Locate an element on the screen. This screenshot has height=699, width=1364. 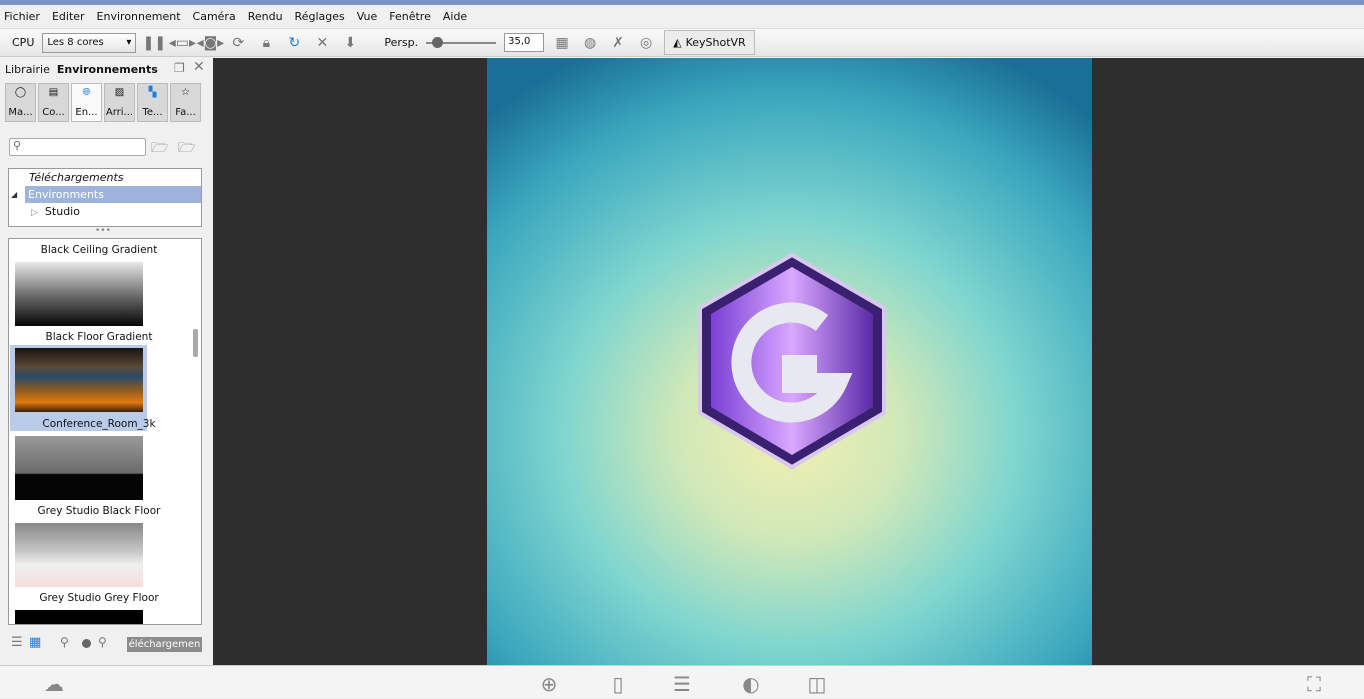
keyshotvr-button: ◭ KeyShotVR is located at coordinates (709, 42).